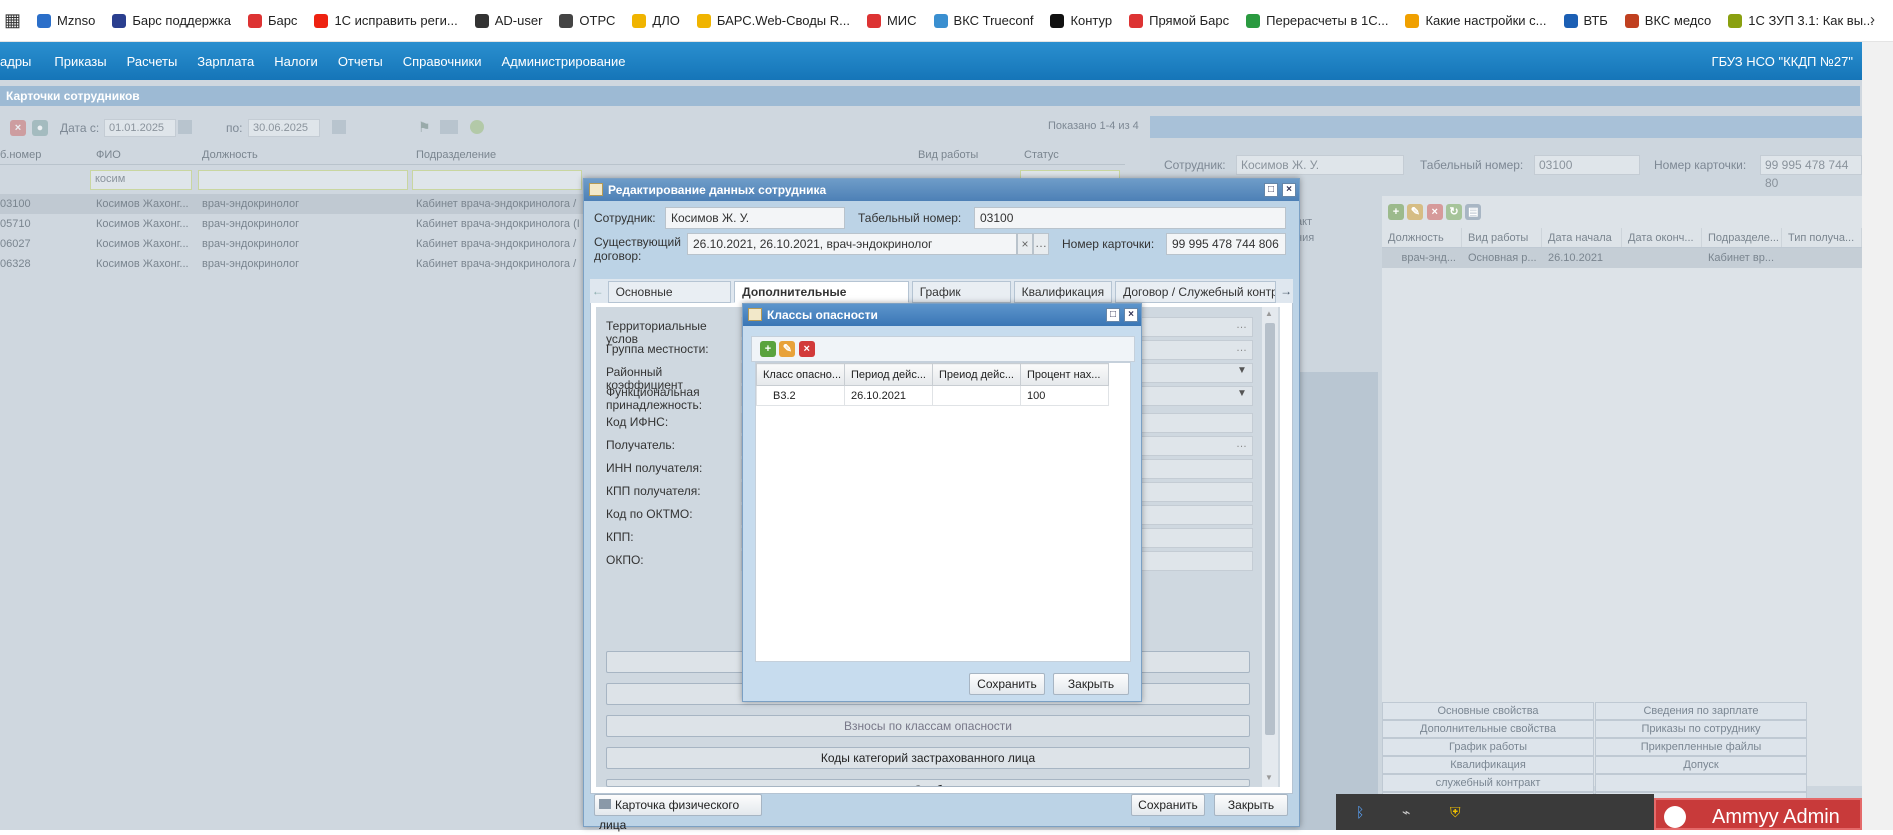 The height and width of the screenshot is (835, 1893). What do you see at coordinates (108, 155) in the screenshot?
I see `col-fio: ФИО` at bounding box center [108, 155].